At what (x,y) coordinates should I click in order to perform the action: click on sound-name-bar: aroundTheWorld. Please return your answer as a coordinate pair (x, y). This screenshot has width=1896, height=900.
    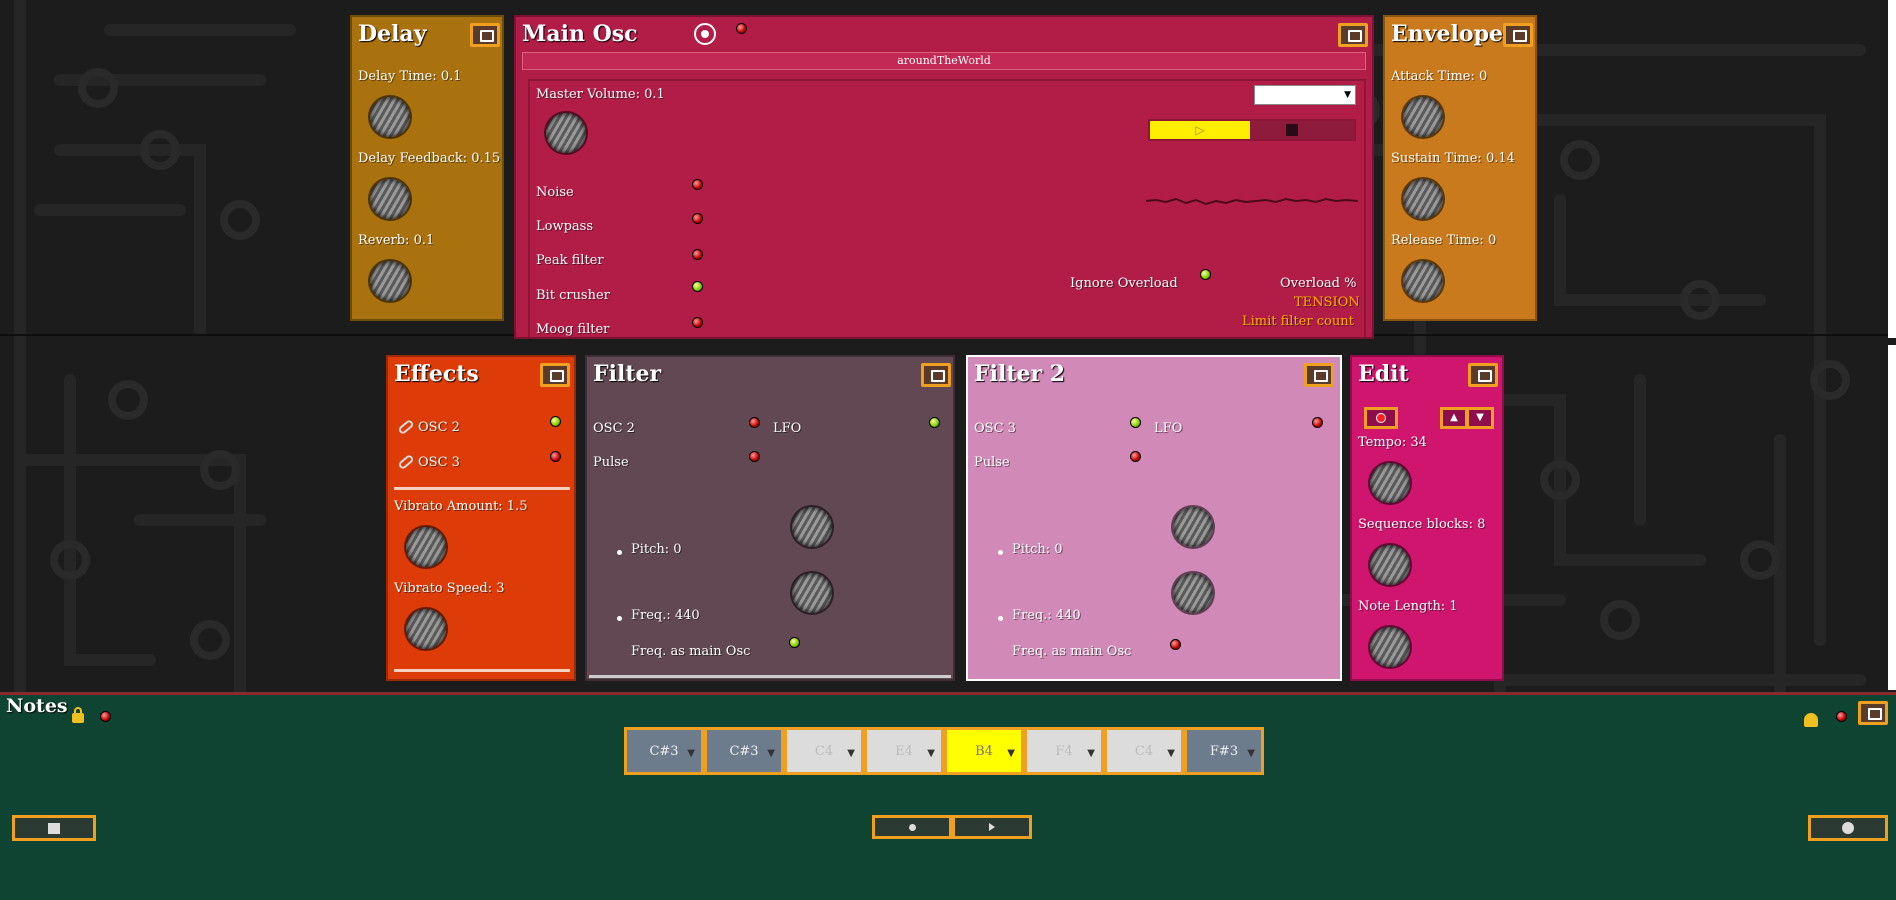
    Looking at the image, I should click on (944, 61).